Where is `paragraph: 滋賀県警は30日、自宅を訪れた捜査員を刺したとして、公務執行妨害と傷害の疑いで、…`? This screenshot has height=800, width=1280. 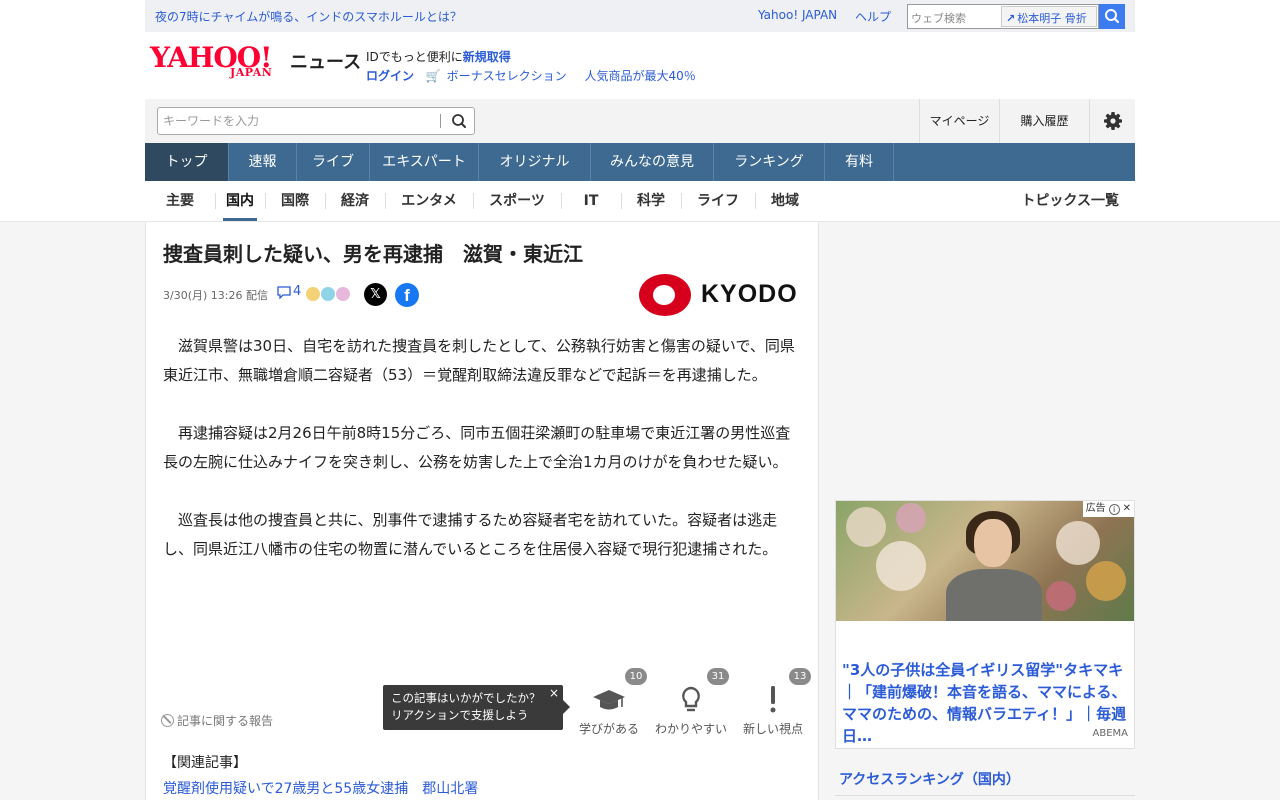
paragraph: 滋賀県警は30日、自宅を訪れた捜査員を刺したとして、公務執行妨害と傷害の疑いで、… is located at coordinates (479, 360).